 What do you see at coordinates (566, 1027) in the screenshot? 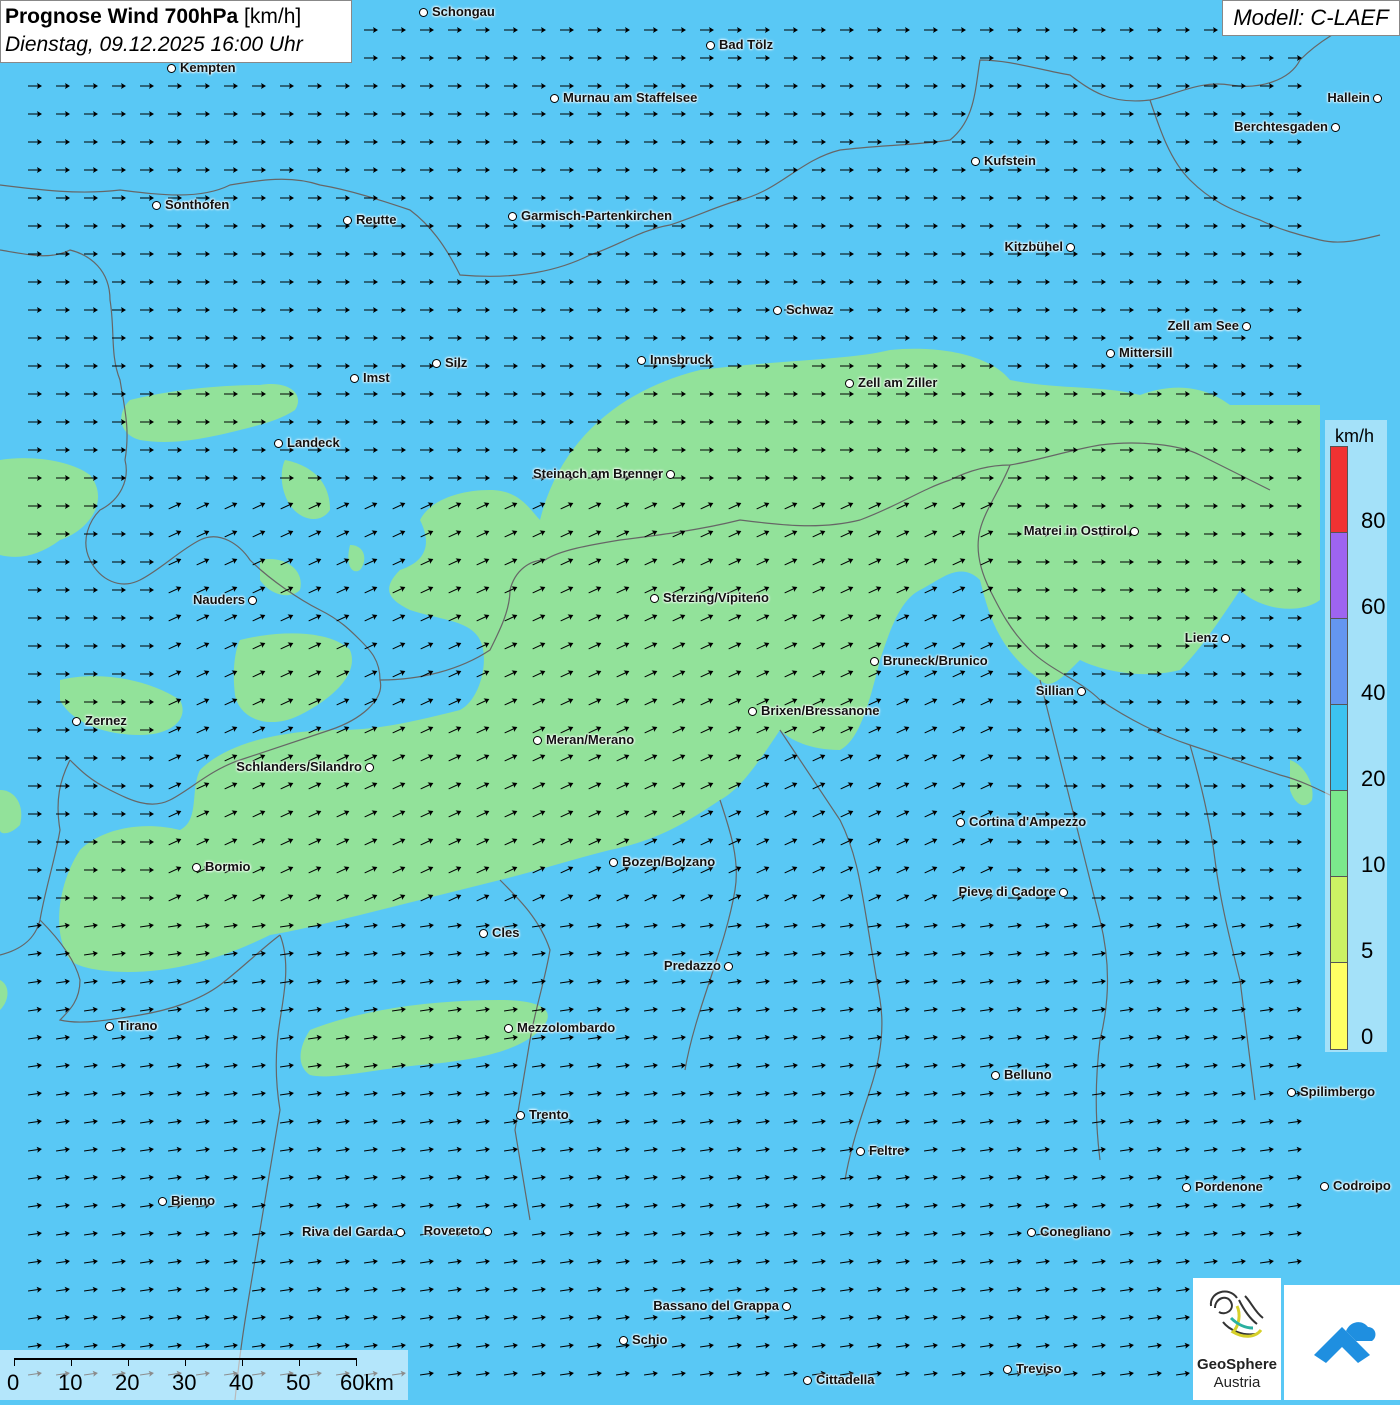
I see `city-label: Mezzolombardo` at bounding box center [566, 1027].